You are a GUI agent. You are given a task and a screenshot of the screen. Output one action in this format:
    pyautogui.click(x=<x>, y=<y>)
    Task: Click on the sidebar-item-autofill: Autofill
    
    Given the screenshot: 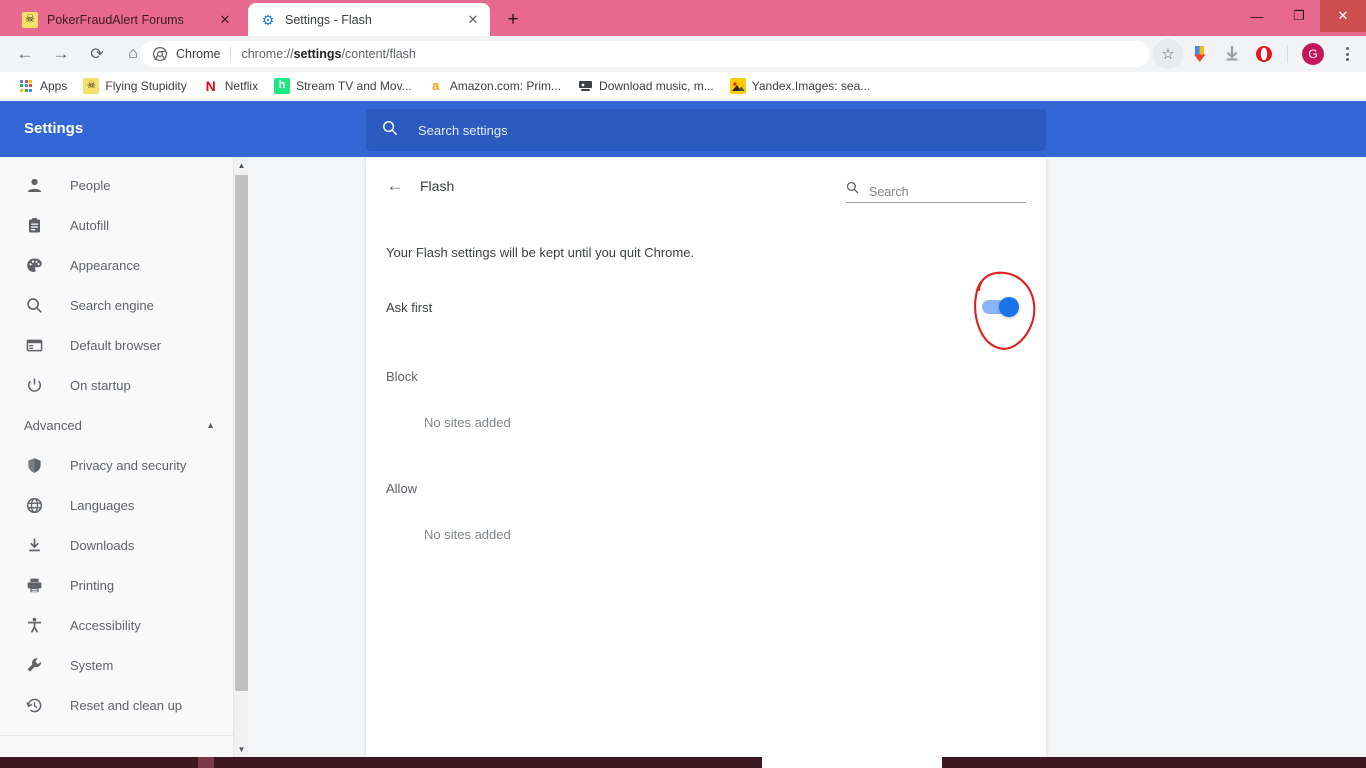 What is the action you would take?
    pyautogui.click(x=116, y=225)
    